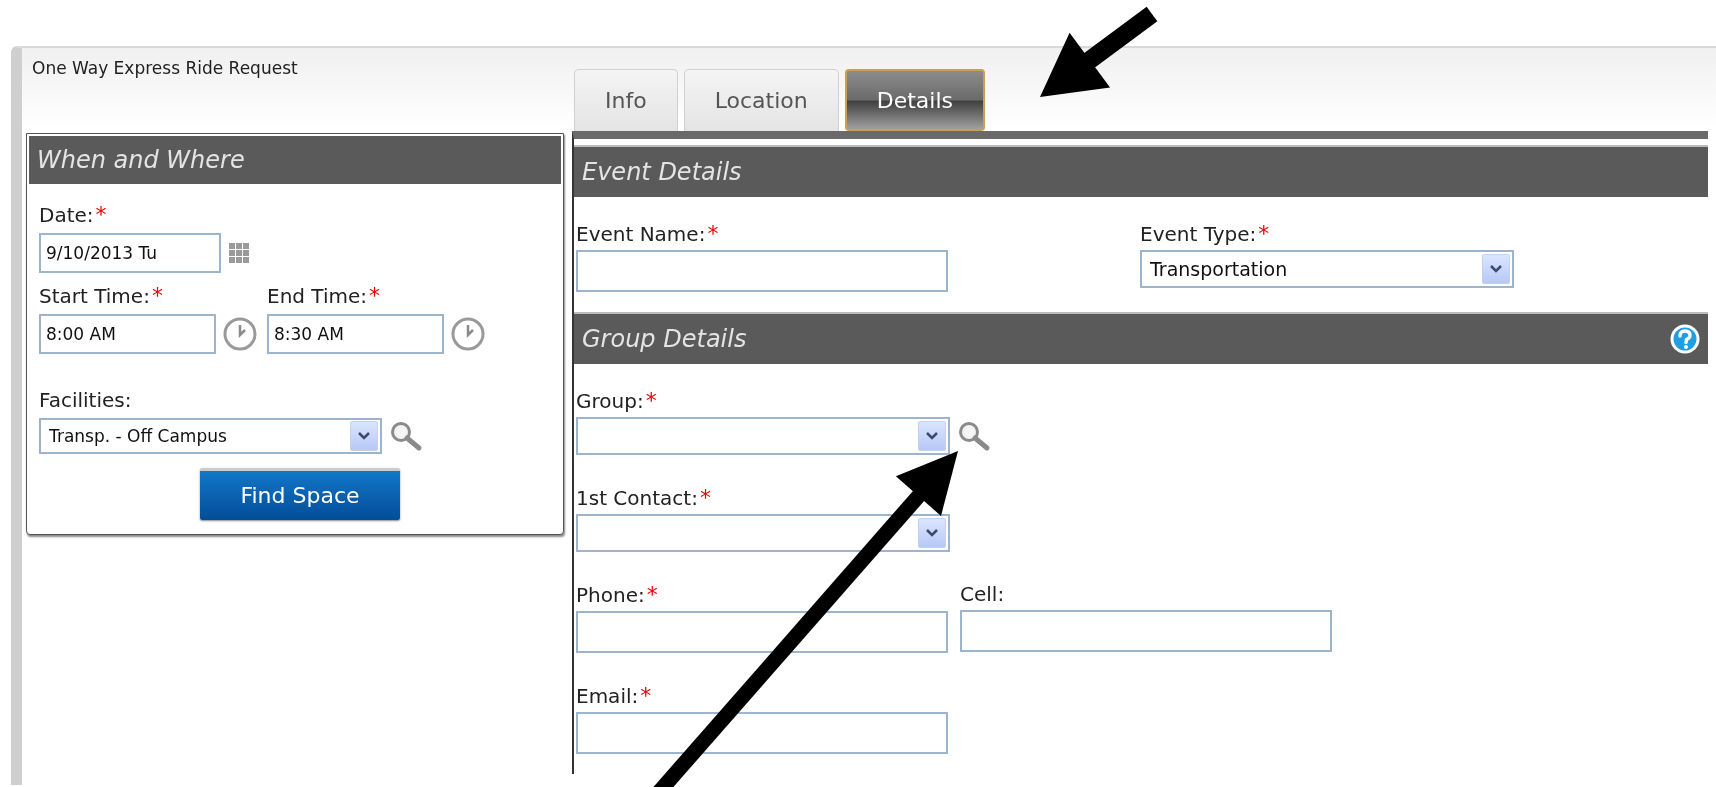  I want to click on field-label: Email:, so click(607, 696).